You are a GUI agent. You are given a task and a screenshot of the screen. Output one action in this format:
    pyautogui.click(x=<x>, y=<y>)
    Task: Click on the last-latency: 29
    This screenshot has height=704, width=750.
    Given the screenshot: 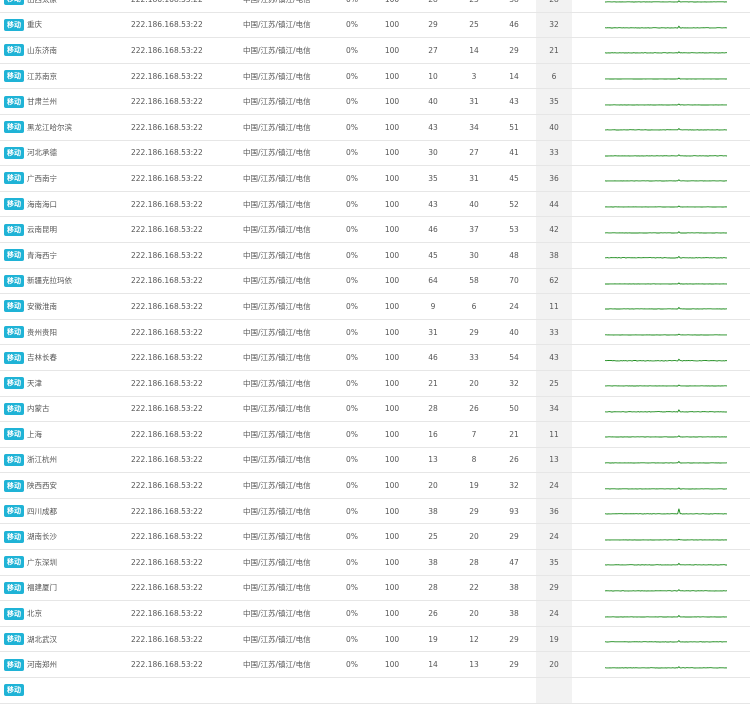 What is the action you would take?
    pyautogui.click(x=433, y=25)
    